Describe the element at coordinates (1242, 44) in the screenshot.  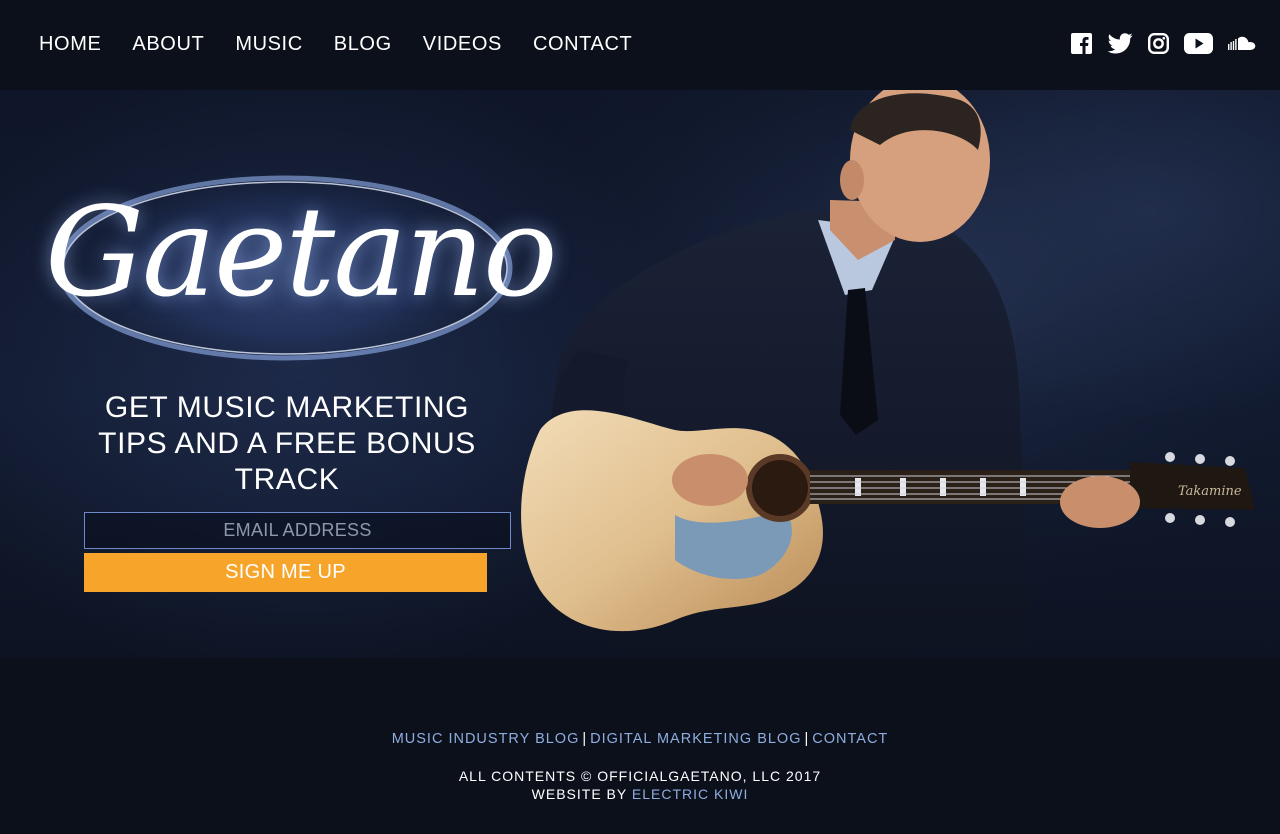
I see `soundcloud-icon` at that location.